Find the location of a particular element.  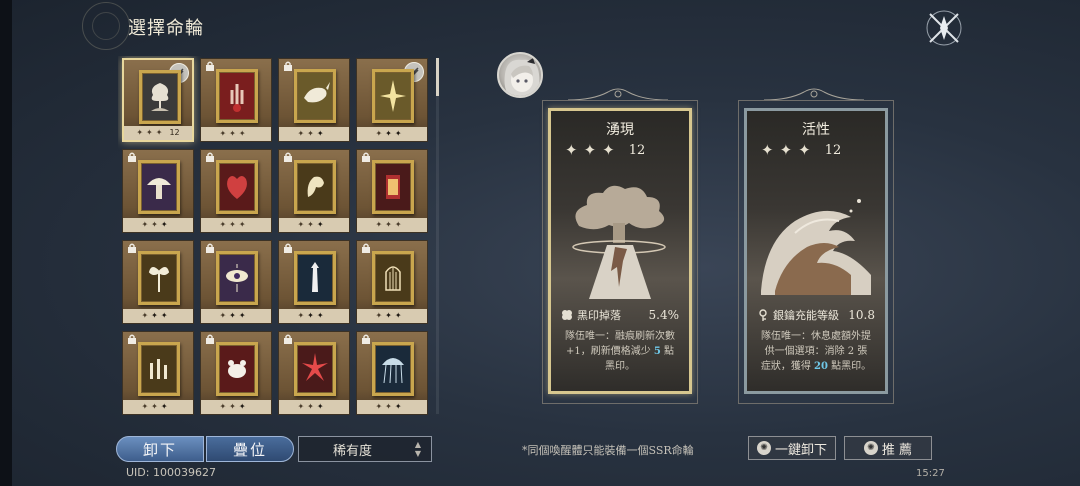

desc-line: 點黑印。 is located at coordinates (851, 366).